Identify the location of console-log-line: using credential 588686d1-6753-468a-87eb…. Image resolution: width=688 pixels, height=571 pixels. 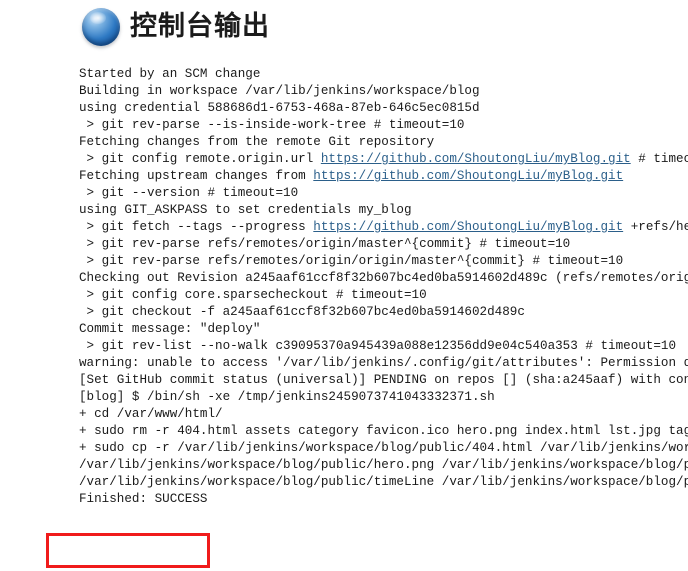
(279, 108).